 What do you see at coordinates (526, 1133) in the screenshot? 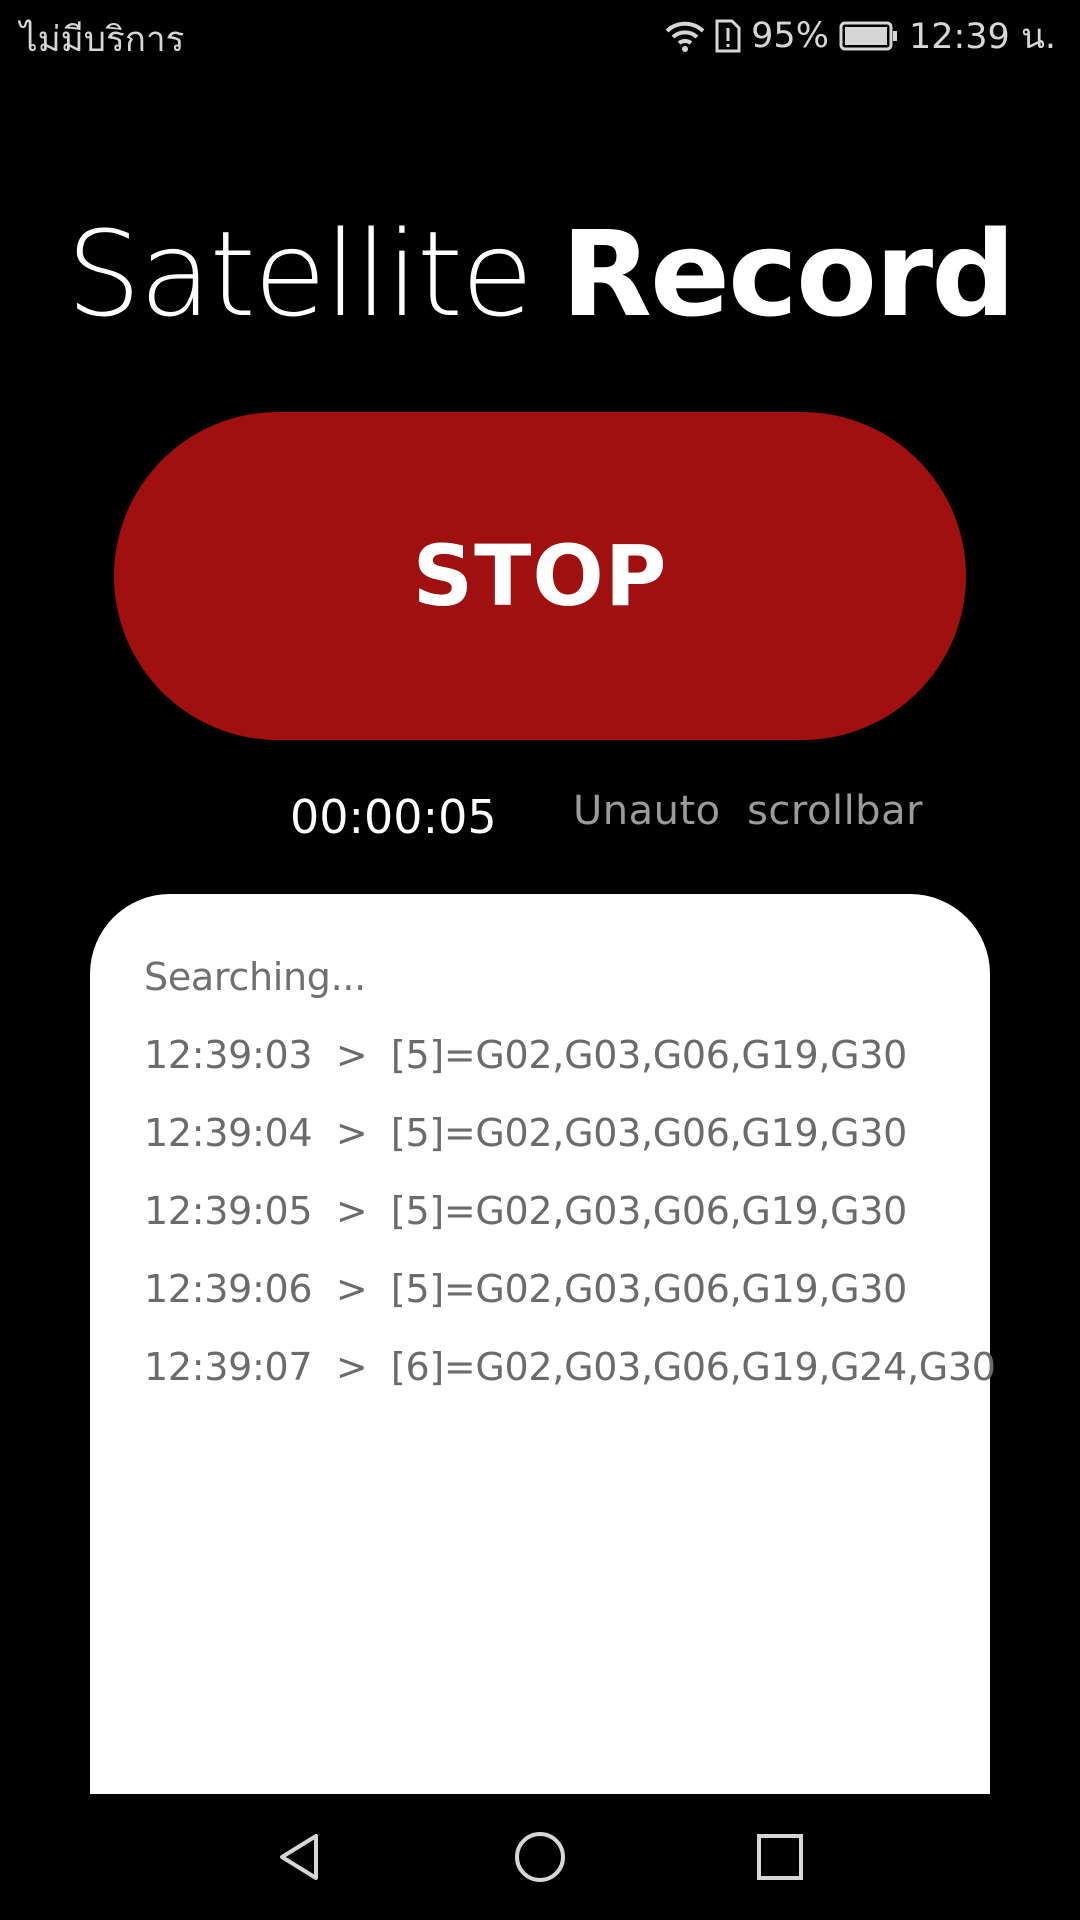
I see `log-line: 12:39:04 > [5]=G02,G03,G06,G19,G30` at bounding box center [526, 1133].